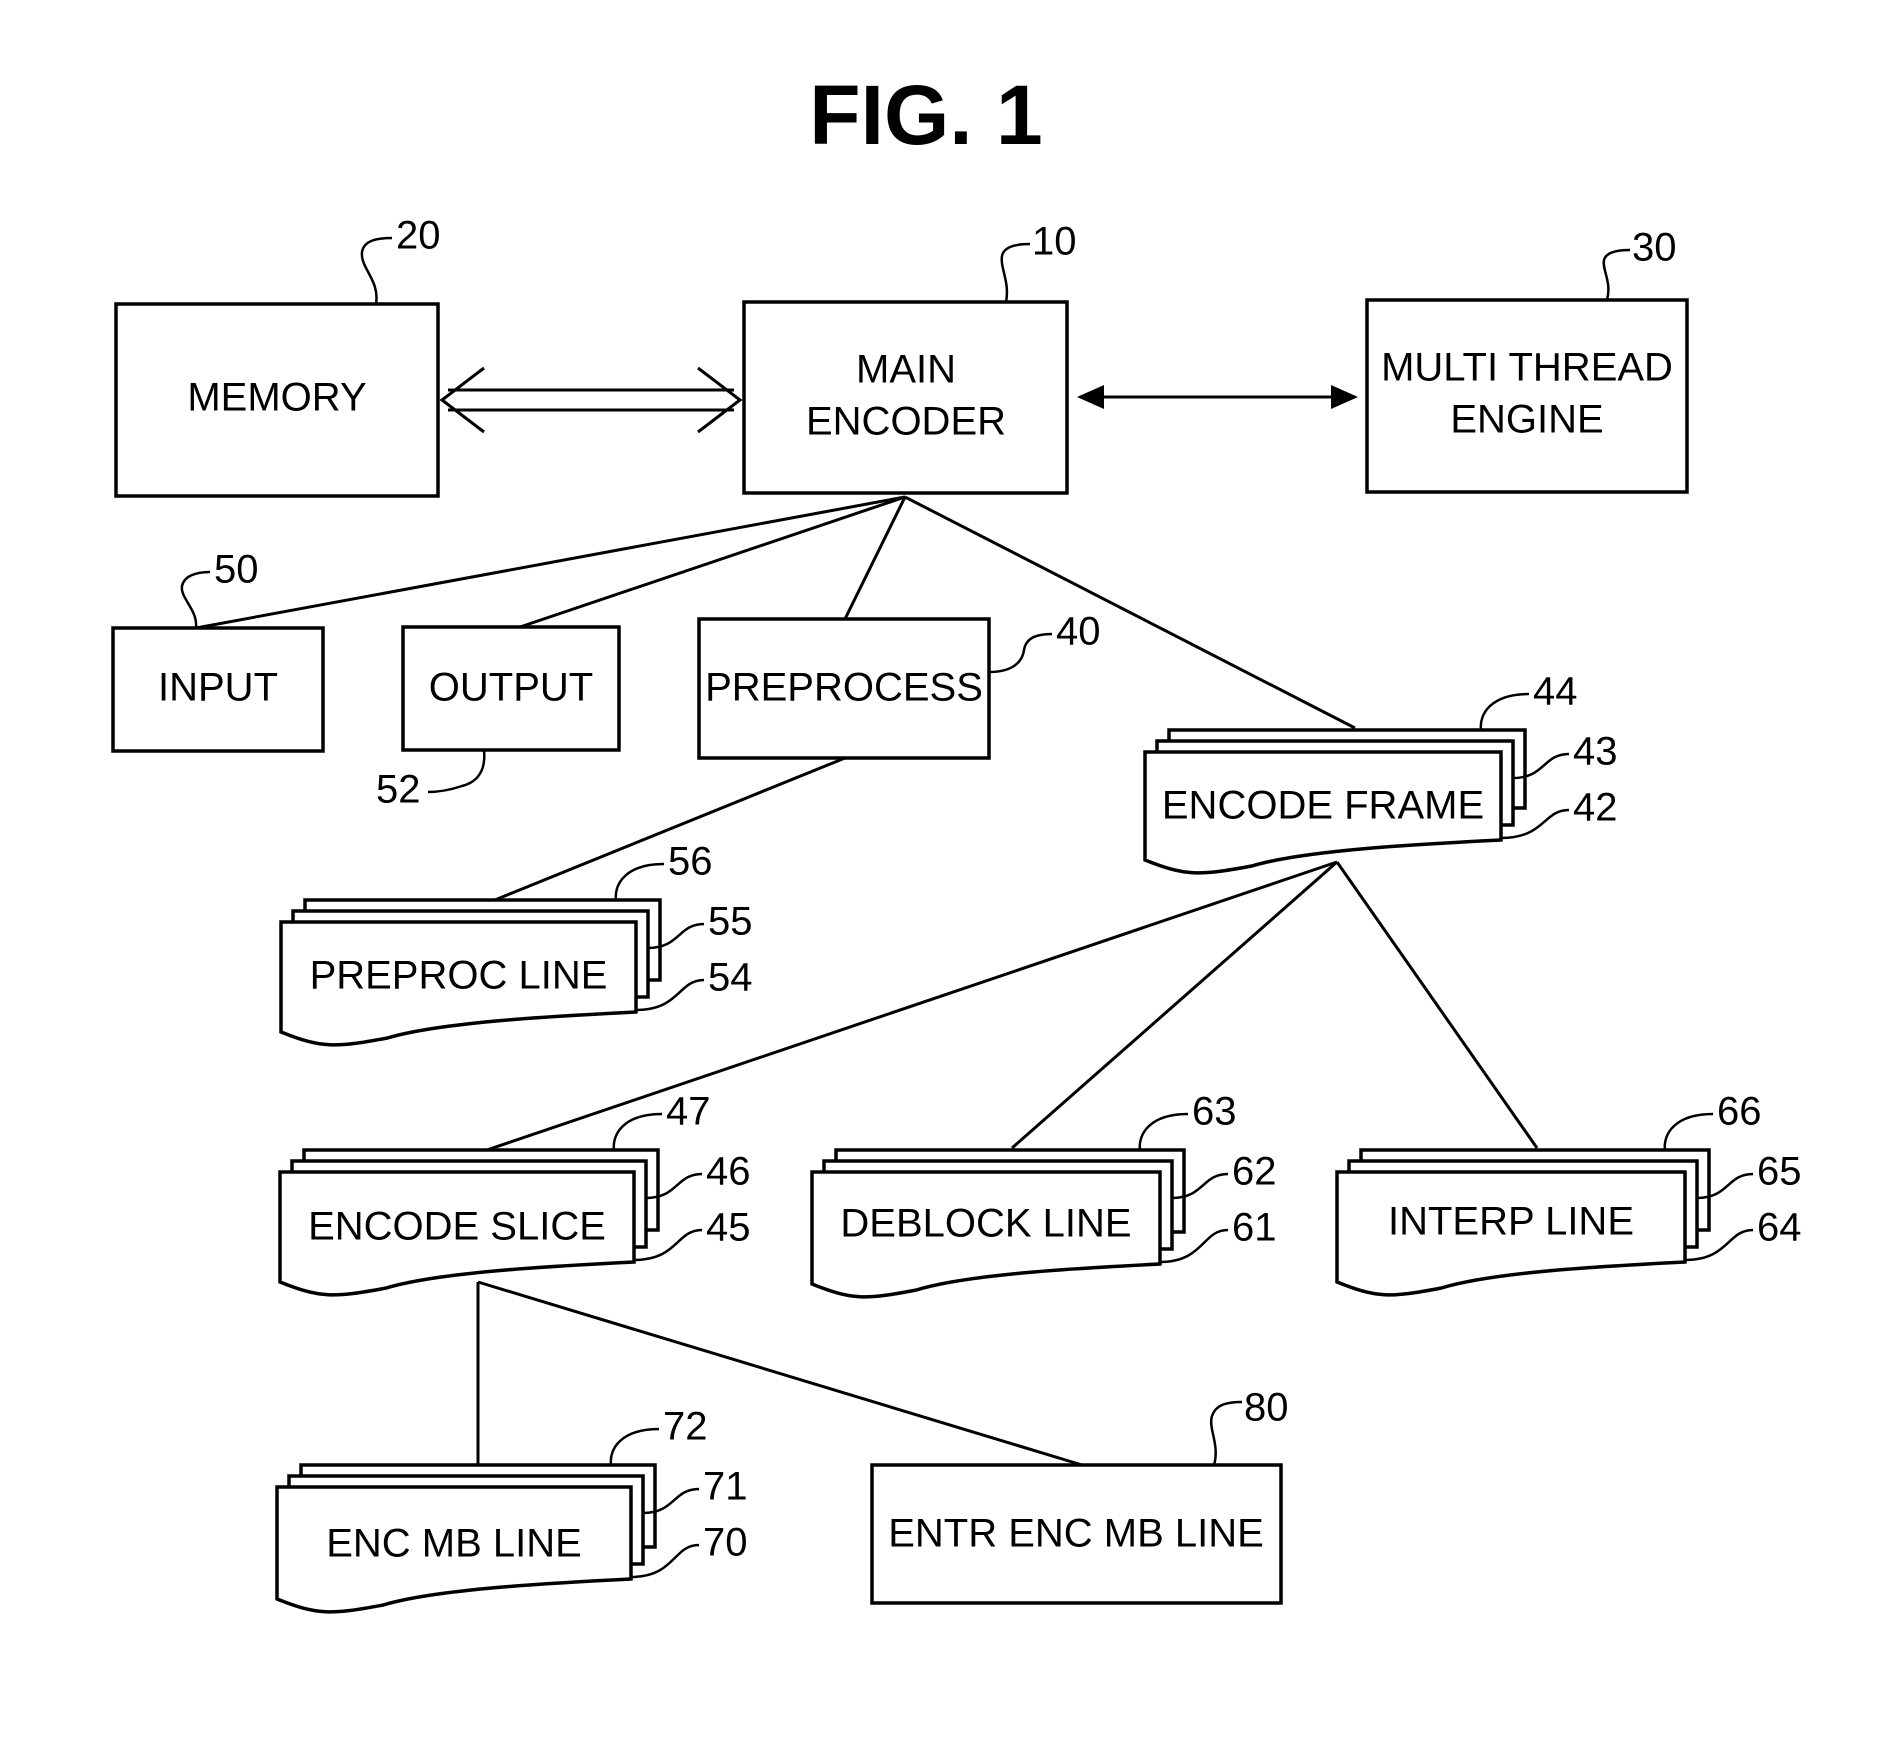  I want to click on ref-numeral: 46, so click(728, 1172).